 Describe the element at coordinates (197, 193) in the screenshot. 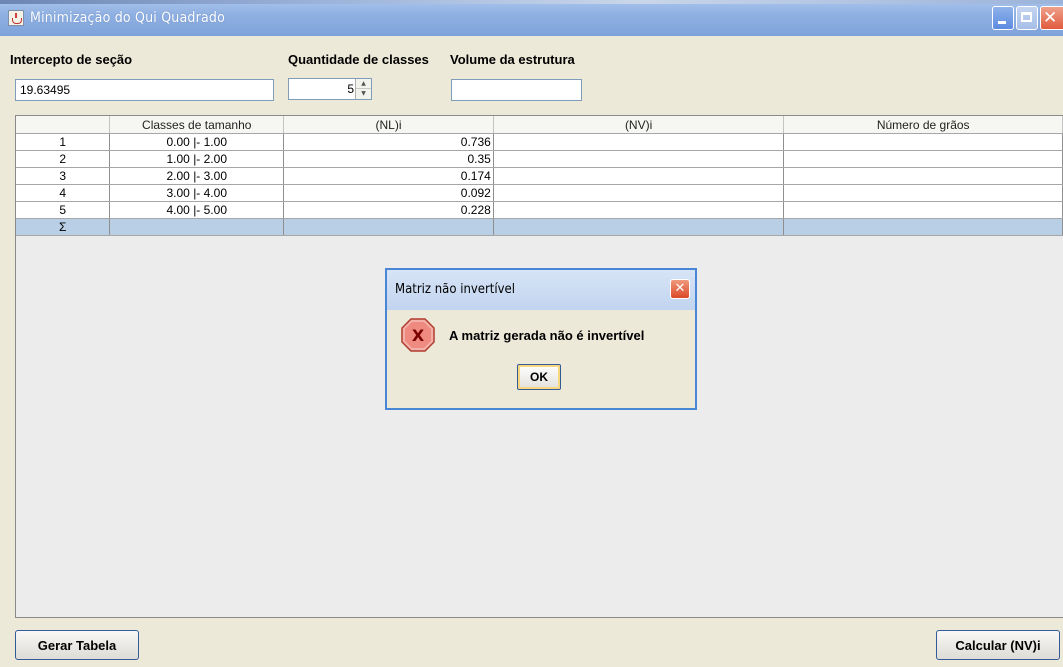

I see `class-range-cell: 3.00 |- 4.00` at that location.